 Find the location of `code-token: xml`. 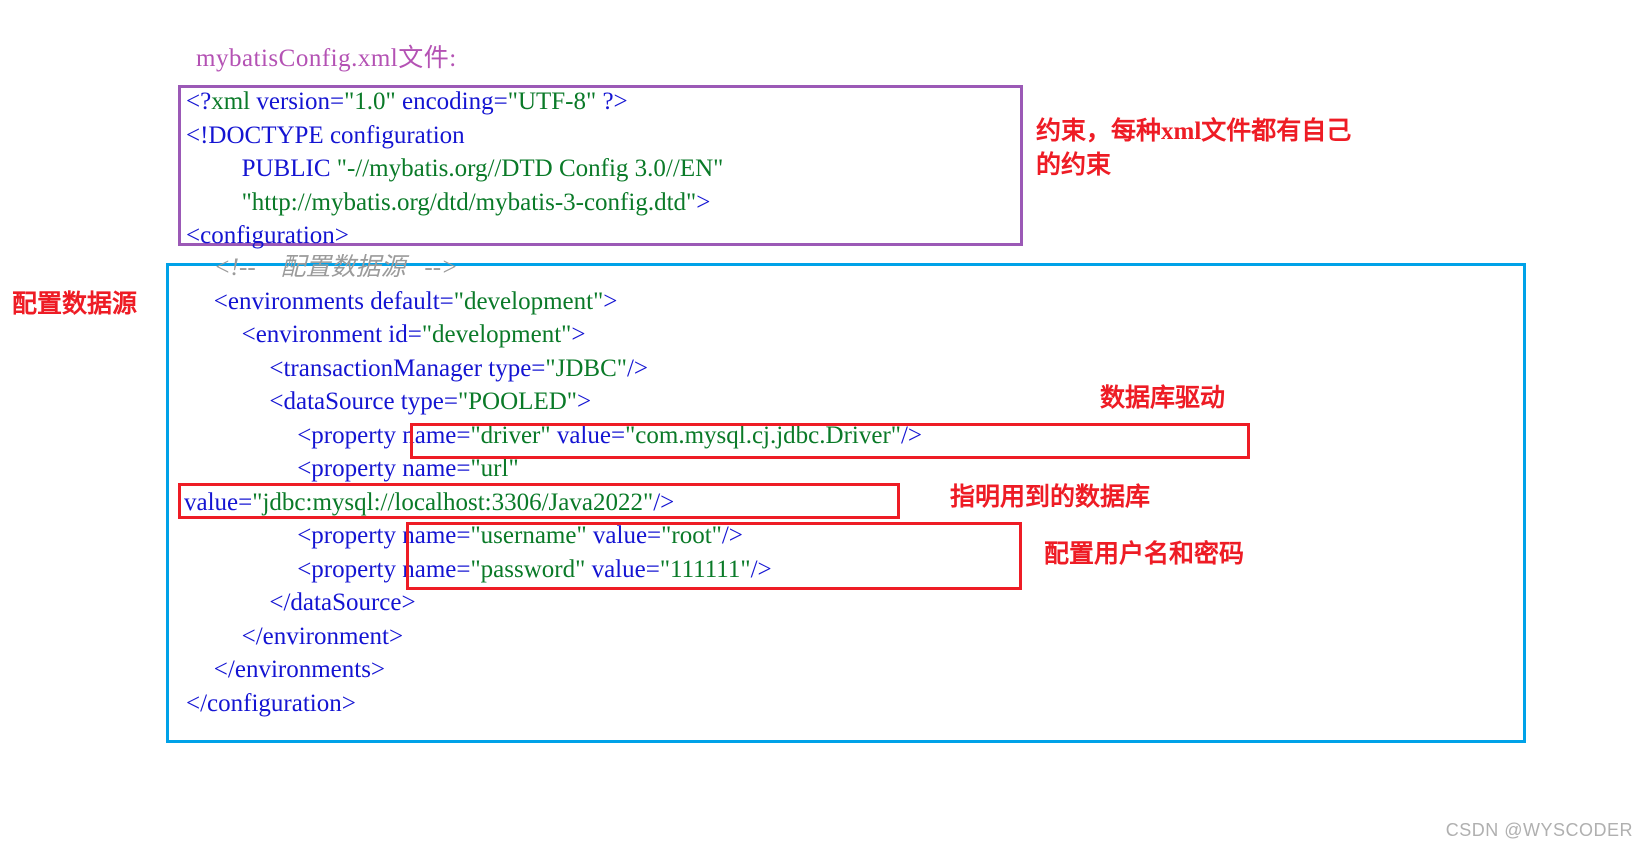

code-token: xml is located at coordinates (231, 101).